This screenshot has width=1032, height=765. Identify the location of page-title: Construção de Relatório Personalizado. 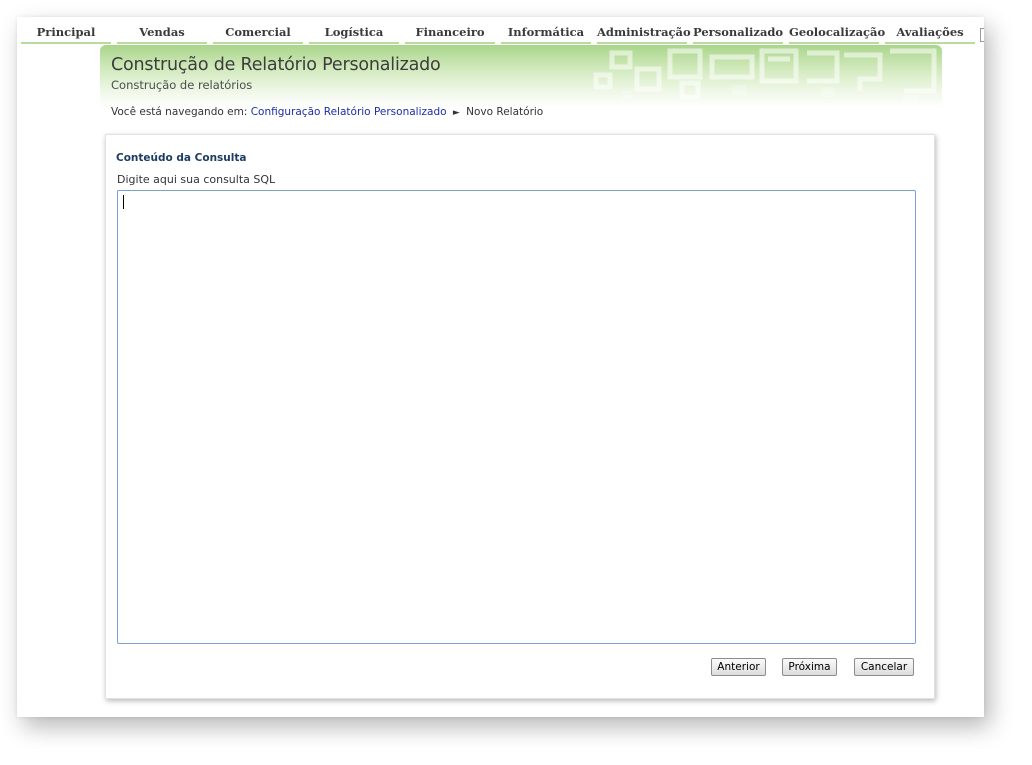
(276, 65).